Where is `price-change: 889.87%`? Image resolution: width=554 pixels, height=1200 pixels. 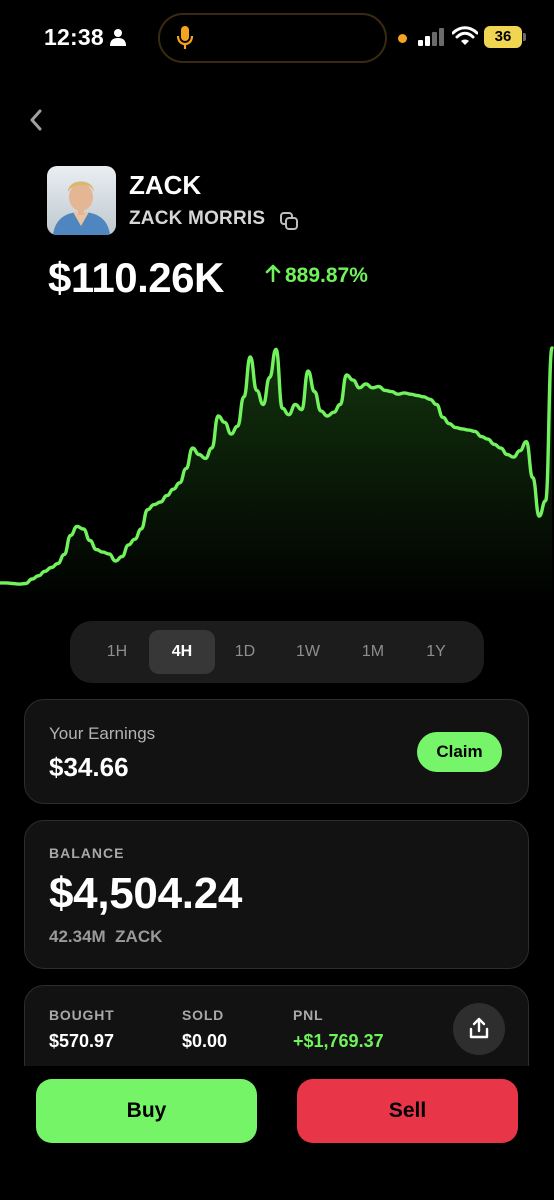 price-change: 889.87% is located at coordinates (316, 276).